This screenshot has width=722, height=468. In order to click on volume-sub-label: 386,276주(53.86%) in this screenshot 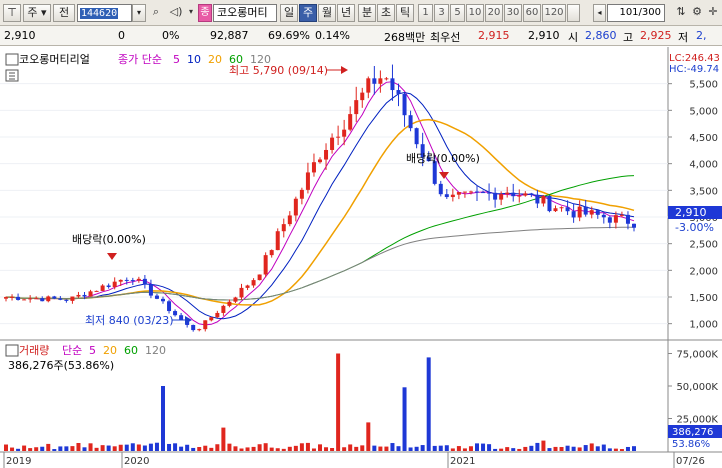, I will do `click(61, 365)`.